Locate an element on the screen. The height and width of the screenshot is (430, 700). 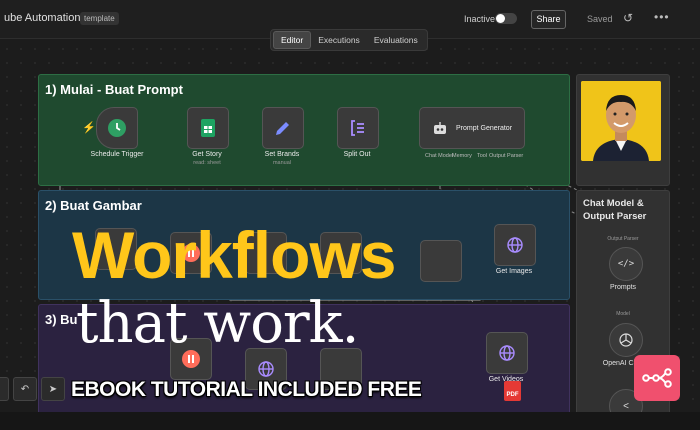
brand-logo-shape is located at coordinates (657, 378).